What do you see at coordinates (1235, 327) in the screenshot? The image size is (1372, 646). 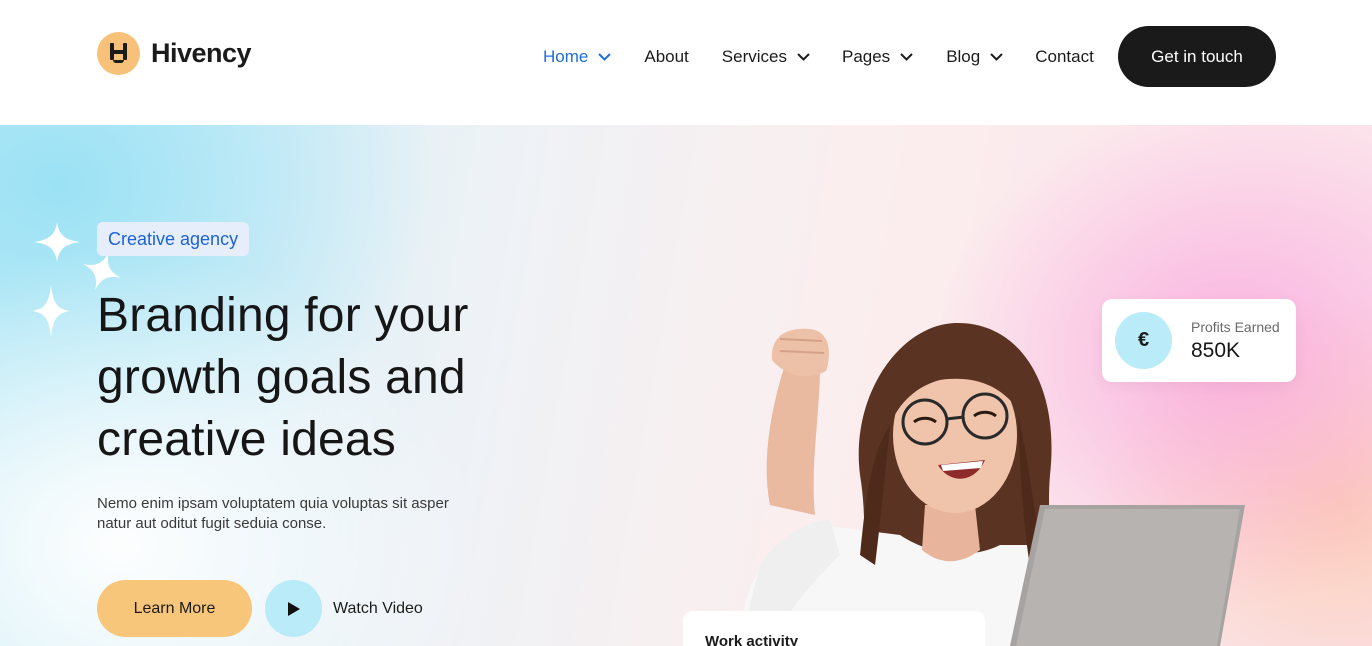 I see `profit-label: Profits Earned` at bounding box center [1235, 327].